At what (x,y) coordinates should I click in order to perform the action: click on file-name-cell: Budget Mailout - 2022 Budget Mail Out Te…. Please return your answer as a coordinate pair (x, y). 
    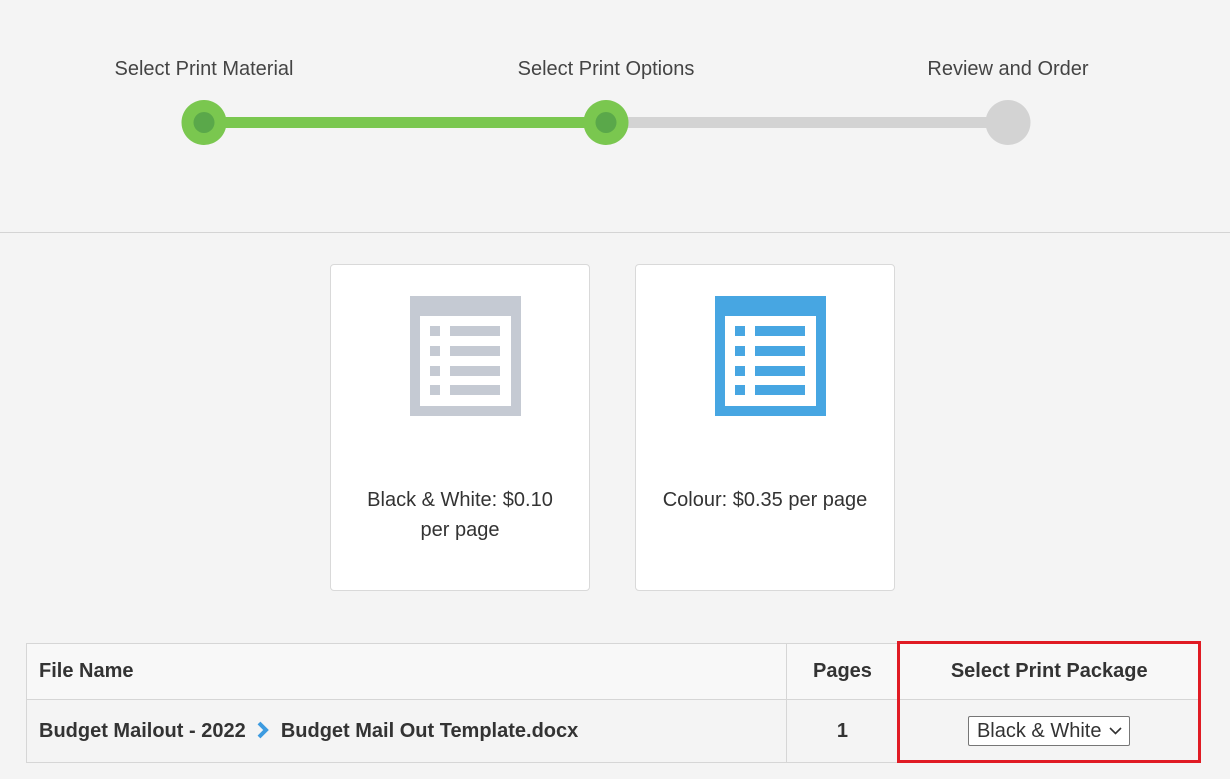
    Looking at the image, I should click on (406, 731).